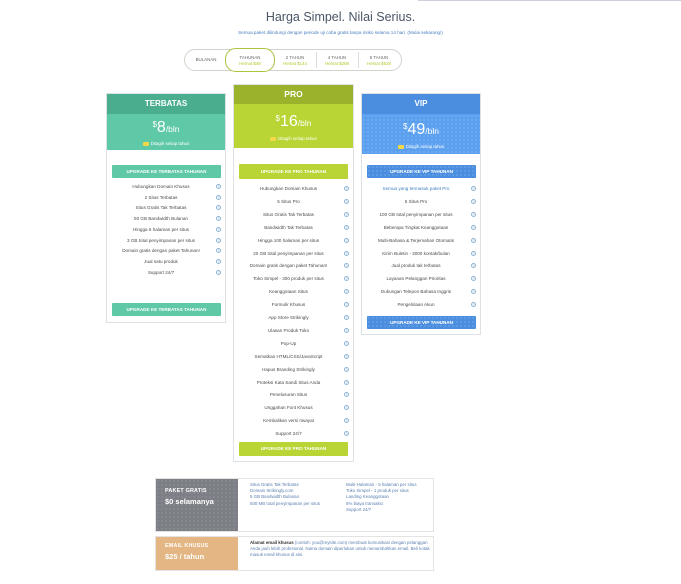 This screenshot has height=584, width=681. What do you see at coordinates (421, 129) in the screenshot?
I see `plan-price: $49/bln` at bounding box center [421, 129].